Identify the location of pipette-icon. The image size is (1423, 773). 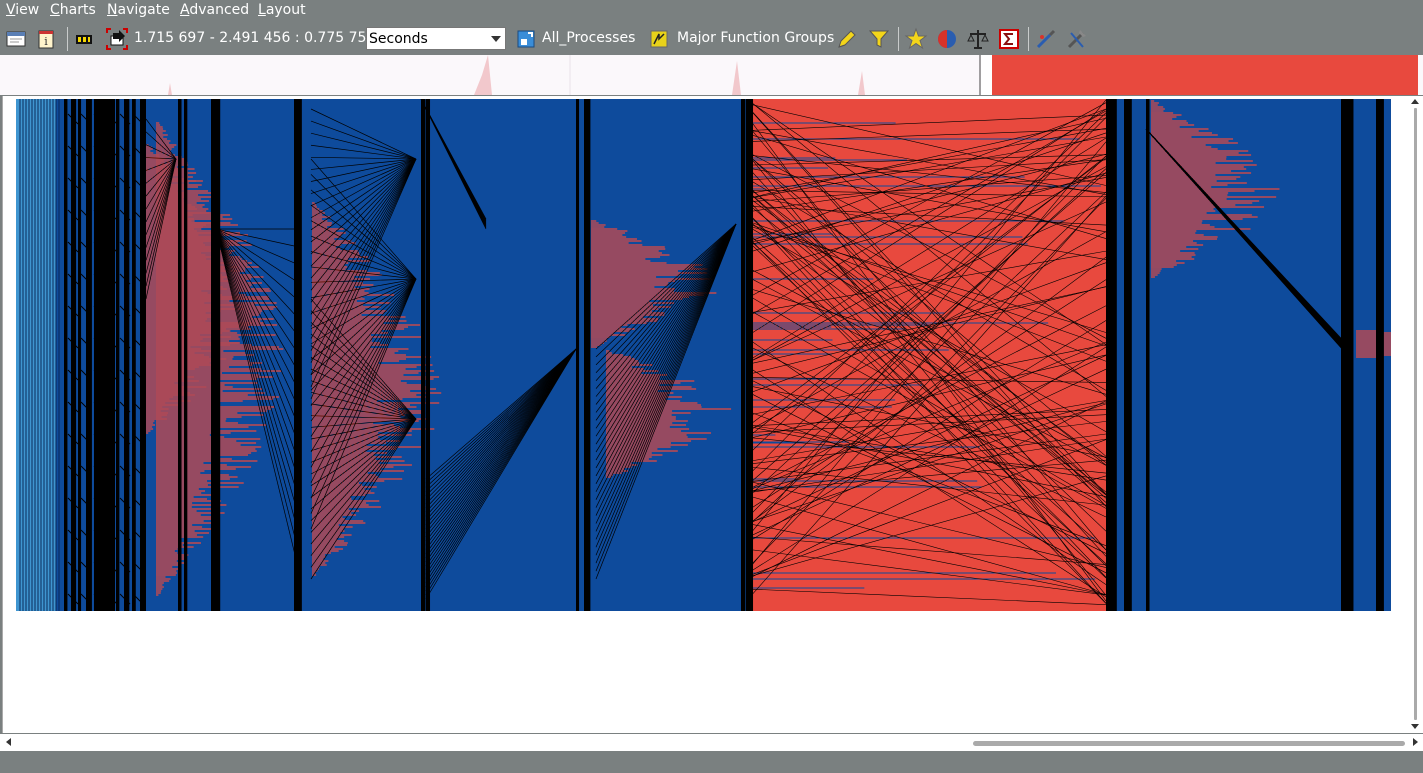
(1046, 39).